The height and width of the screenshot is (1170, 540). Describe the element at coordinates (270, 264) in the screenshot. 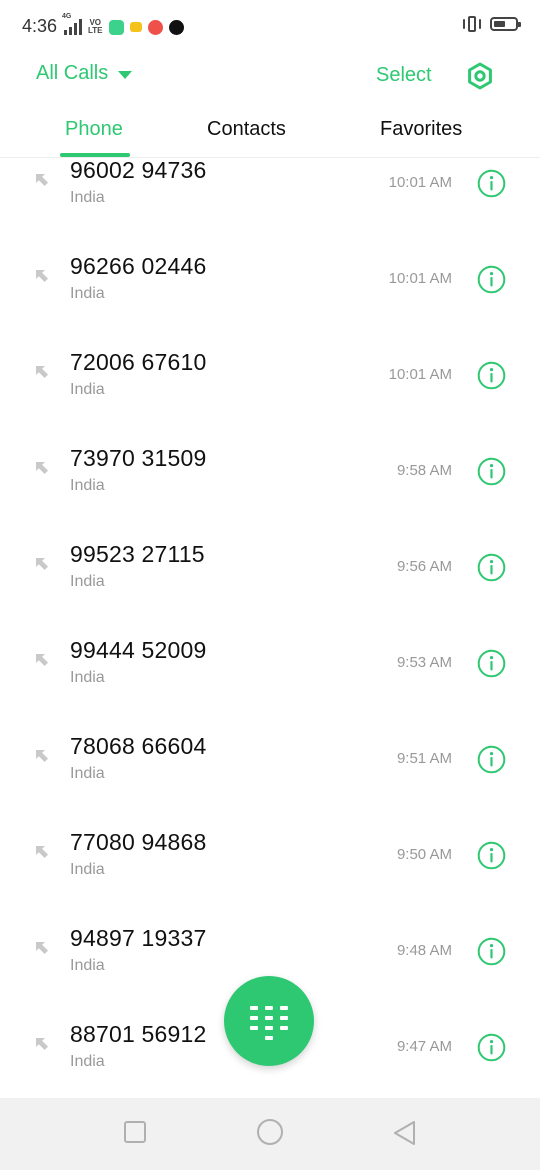

I see `call-log-row: 96266 02446 India 10:01 AM` at that location.